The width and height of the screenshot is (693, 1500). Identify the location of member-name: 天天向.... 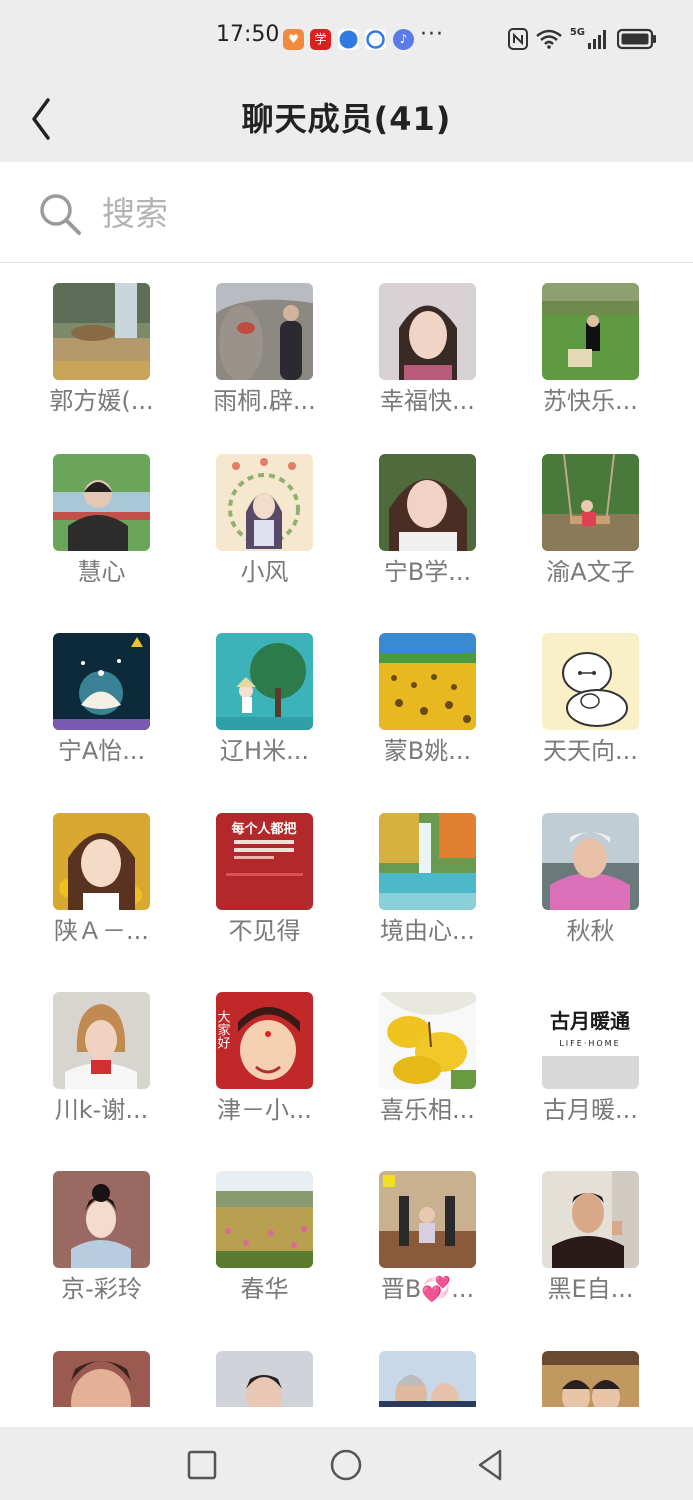
(590, 751).